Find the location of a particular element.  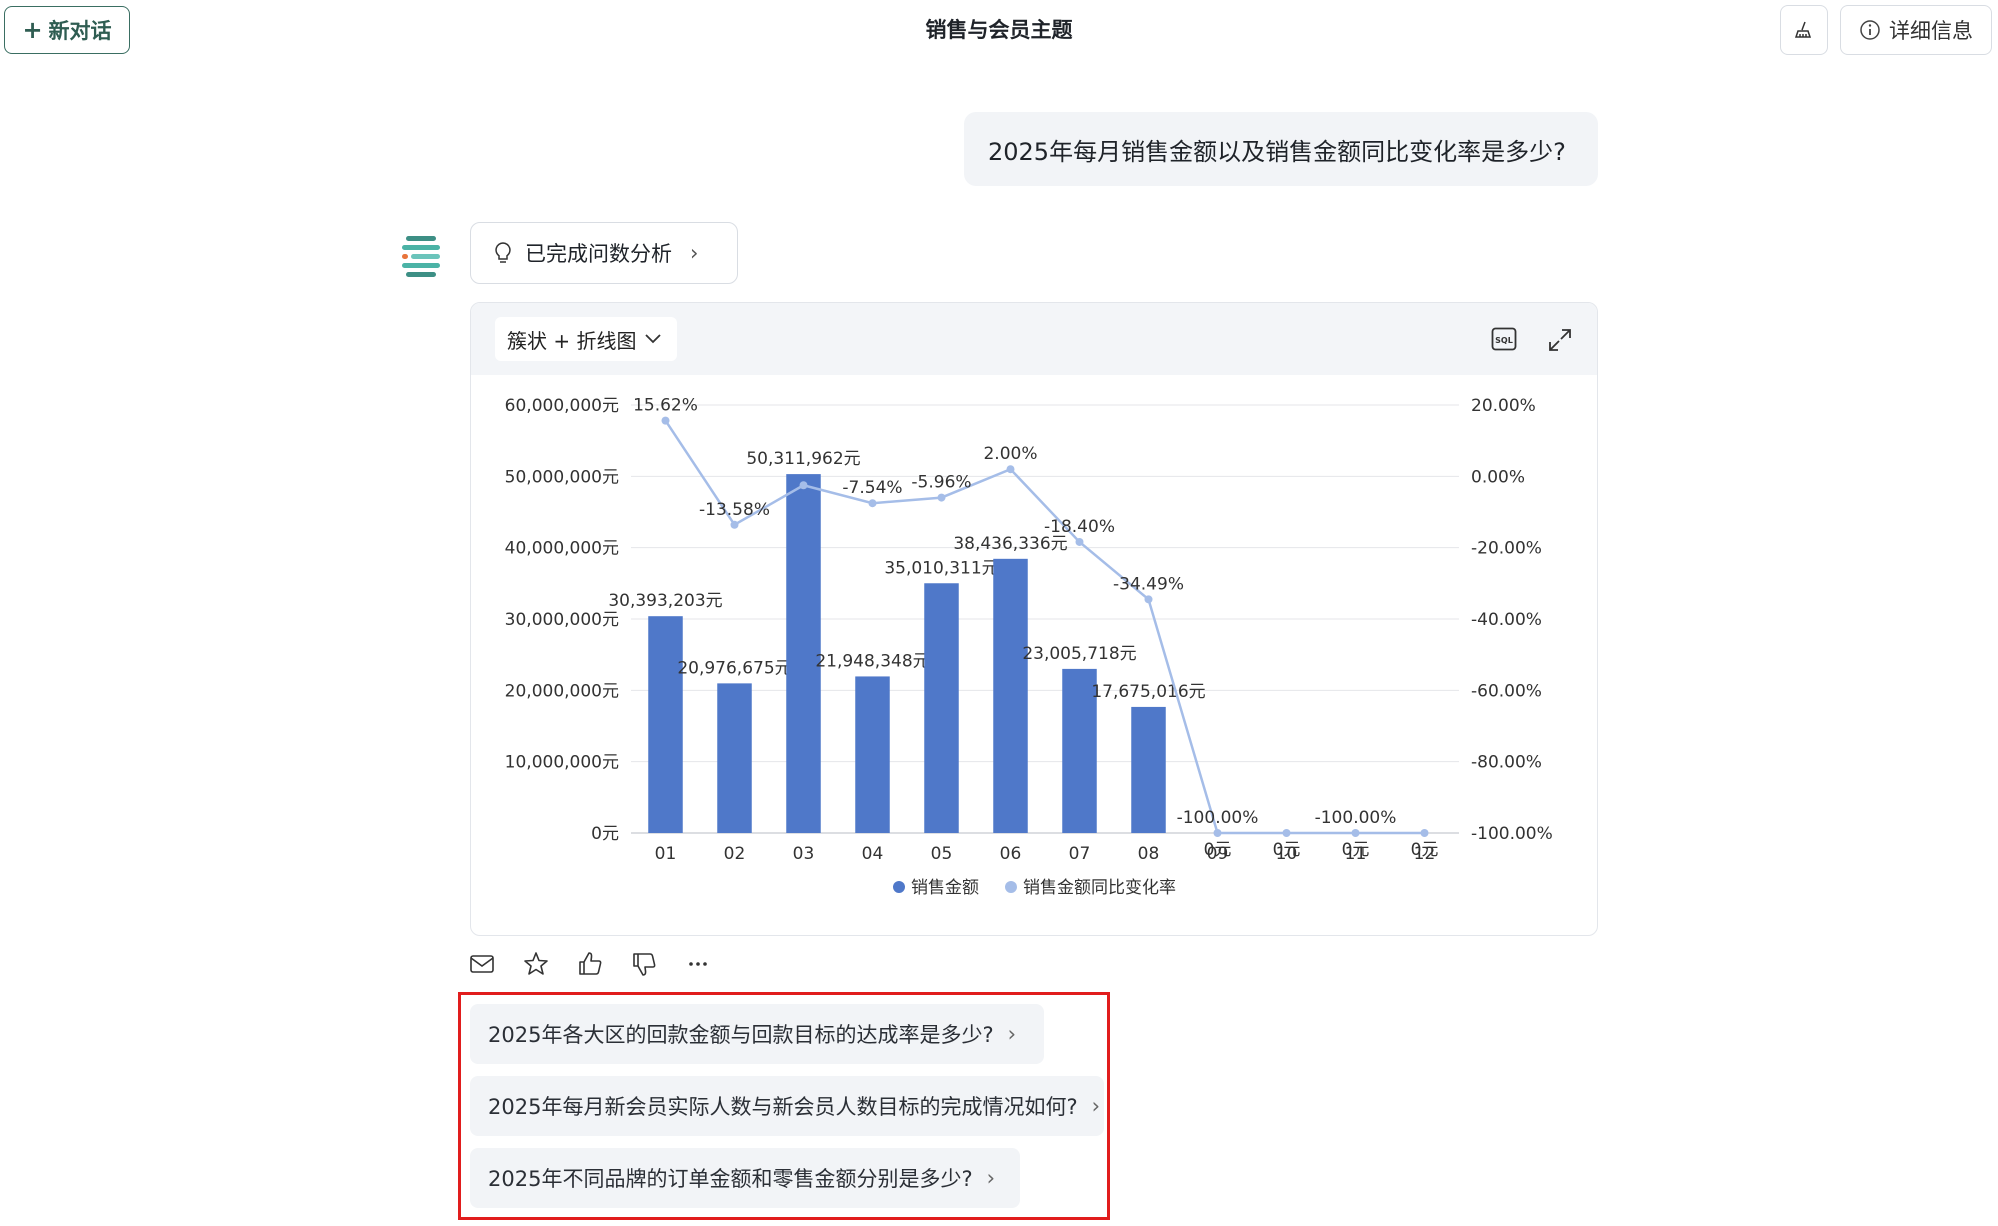

legend-label: 销售金额同比变化率 is located at coordinates (1099, 888).